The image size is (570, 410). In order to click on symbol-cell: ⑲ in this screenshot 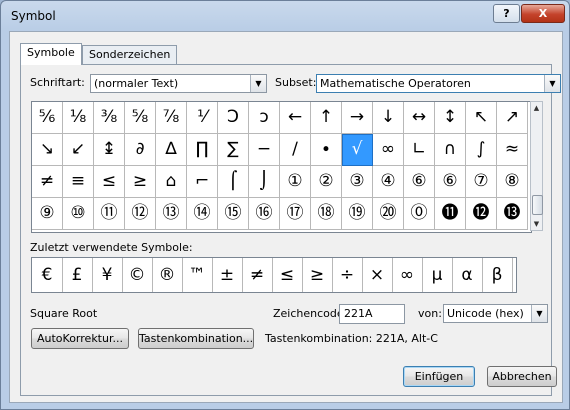, I will do `click(357, 214)`.